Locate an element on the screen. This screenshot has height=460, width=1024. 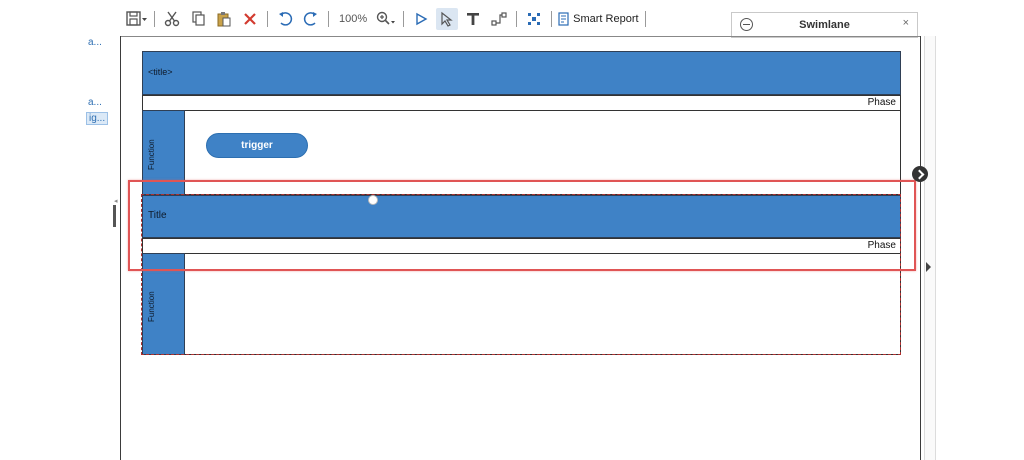
paste-icon is located at coordinates (224, 19).